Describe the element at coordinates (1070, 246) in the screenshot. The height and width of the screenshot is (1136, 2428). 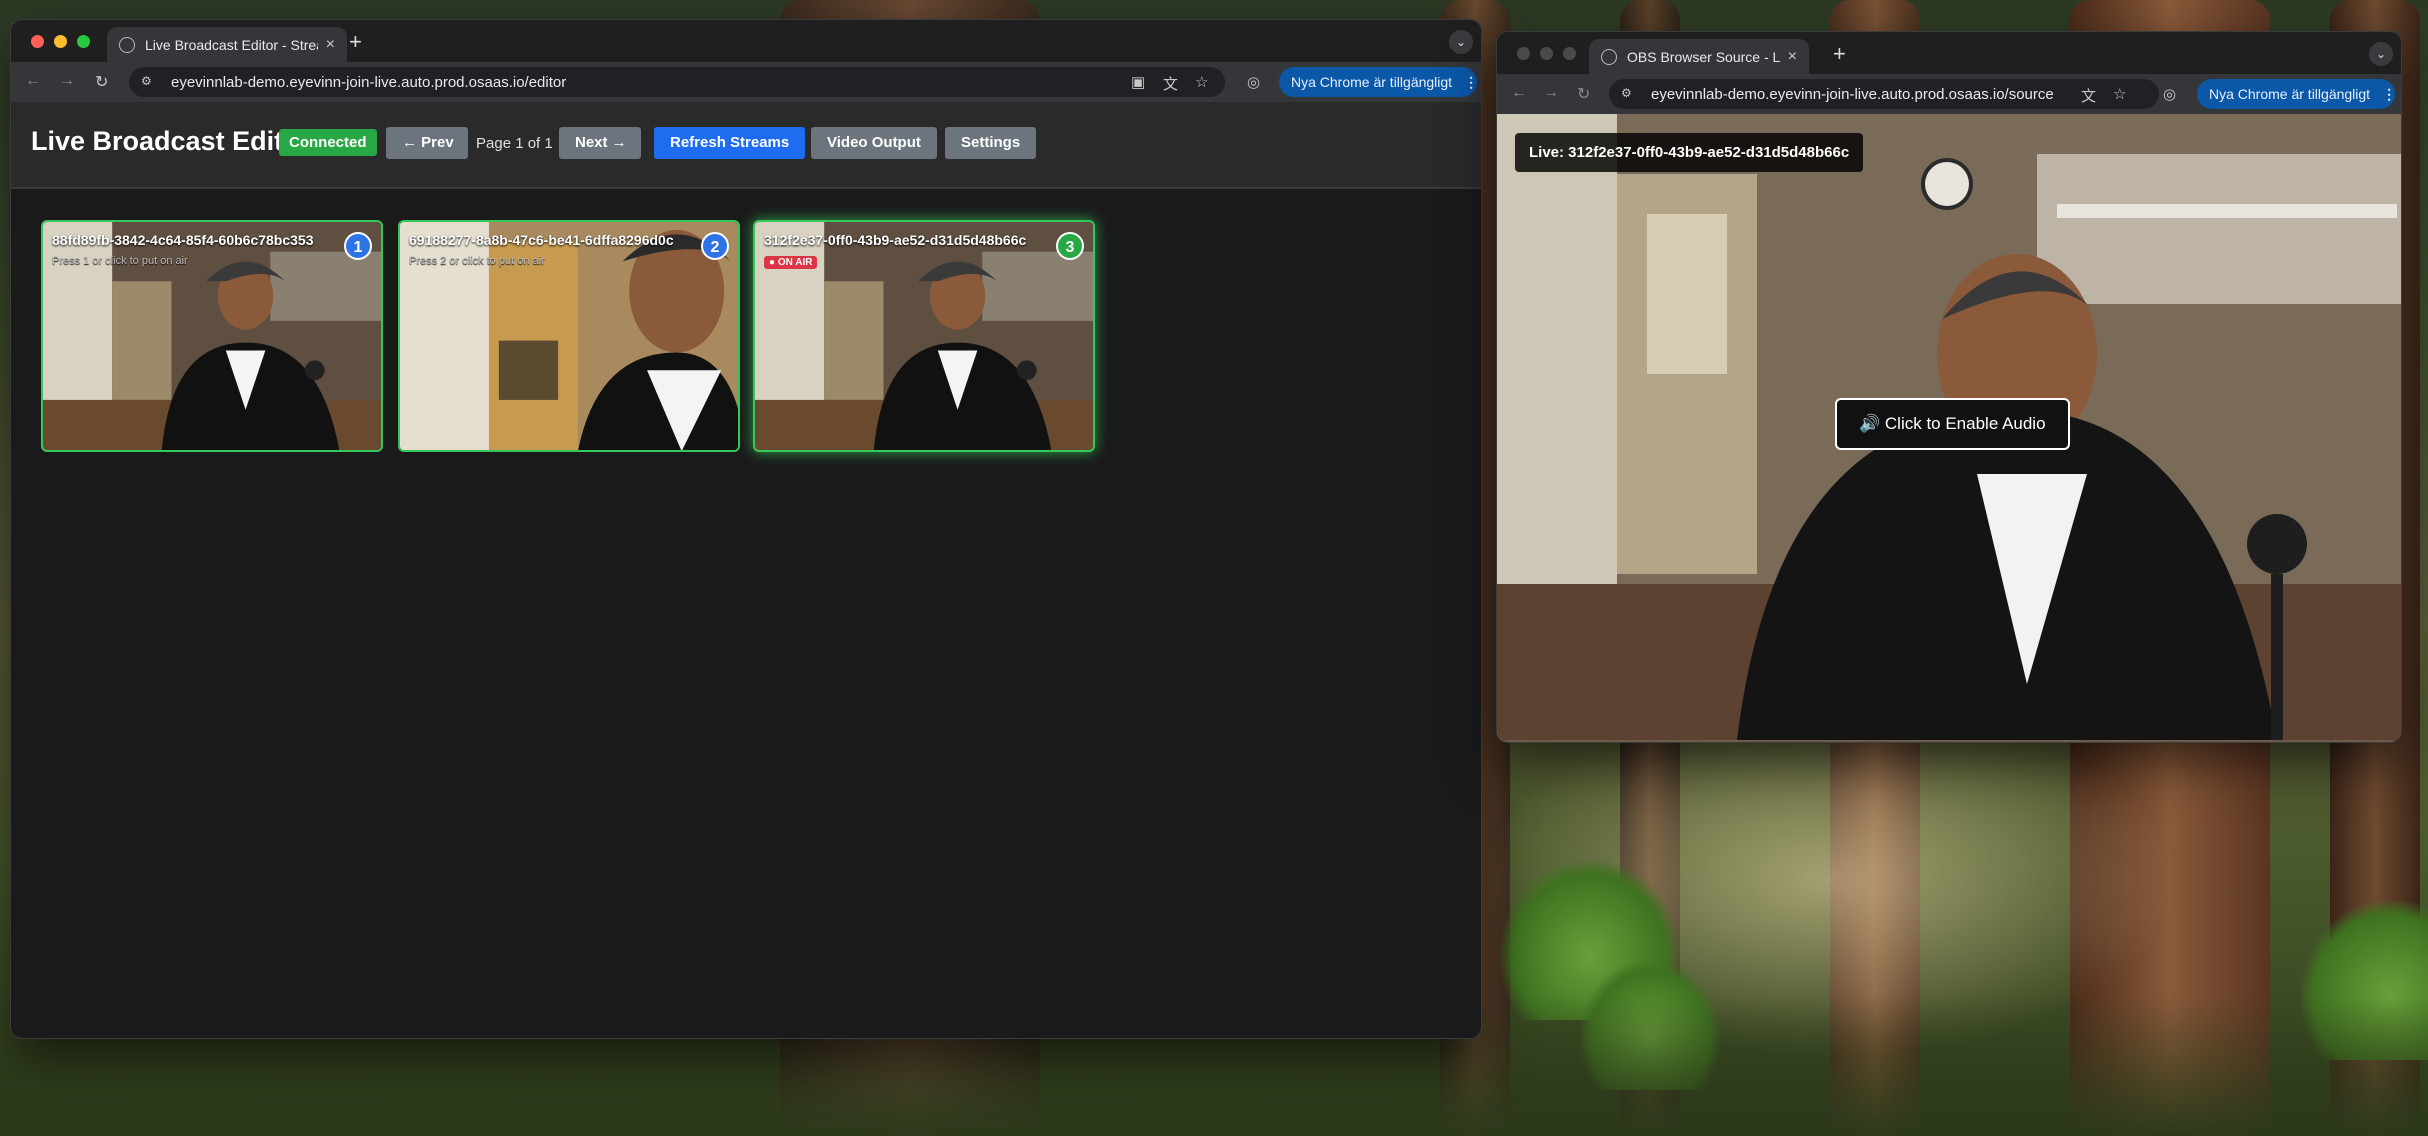
I see `stream-number-badge: 3` at that location.